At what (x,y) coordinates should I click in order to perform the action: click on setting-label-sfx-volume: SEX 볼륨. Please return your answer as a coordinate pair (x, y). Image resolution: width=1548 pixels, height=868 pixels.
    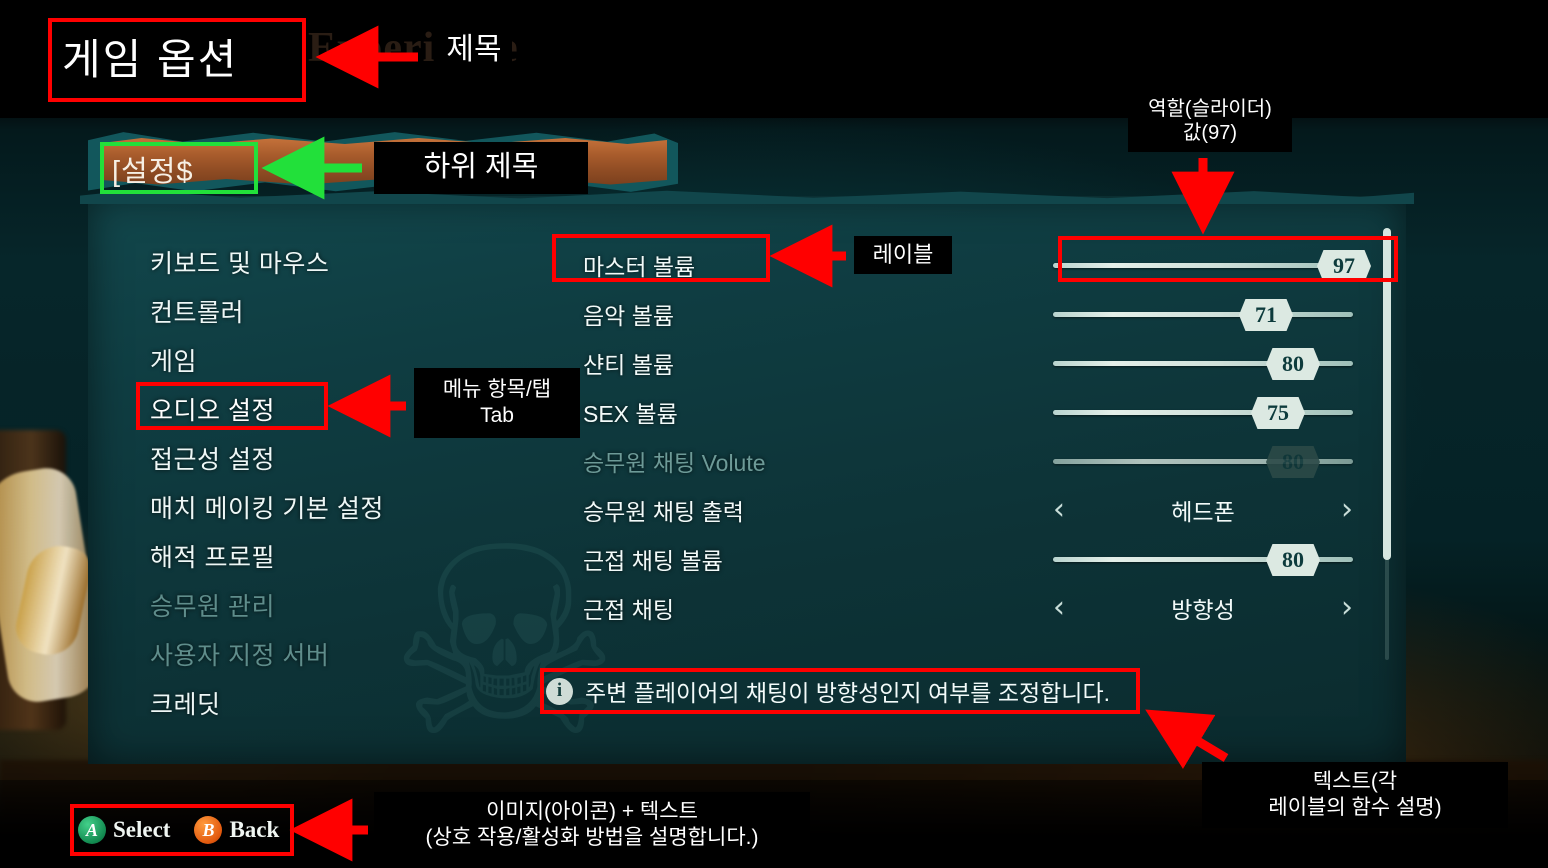
    Looking at the image, I should click on (630, 413).